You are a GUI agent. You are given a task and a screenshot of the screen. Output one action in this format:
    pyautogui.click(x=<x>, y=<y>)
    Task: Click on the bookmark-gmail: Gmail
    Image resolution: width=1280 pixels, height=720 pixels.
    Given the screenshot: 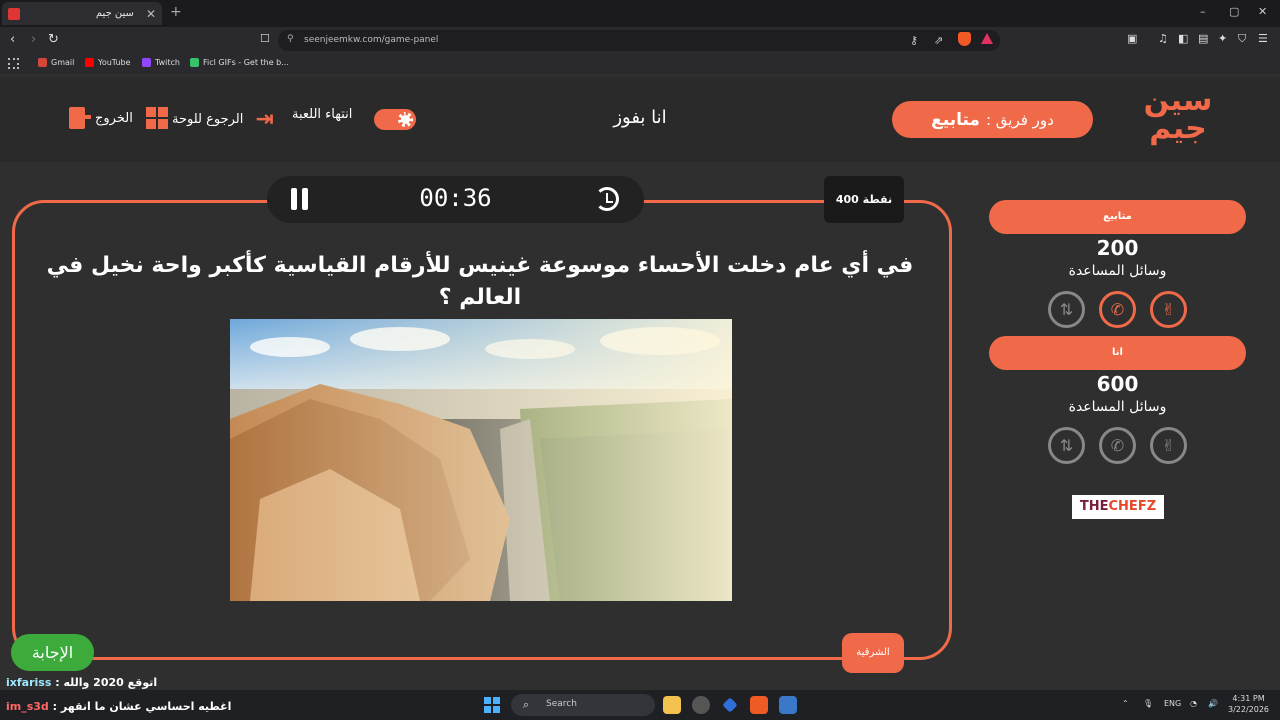 What is the action you would take?
    pyautogui.click(x=56, y=62)
    